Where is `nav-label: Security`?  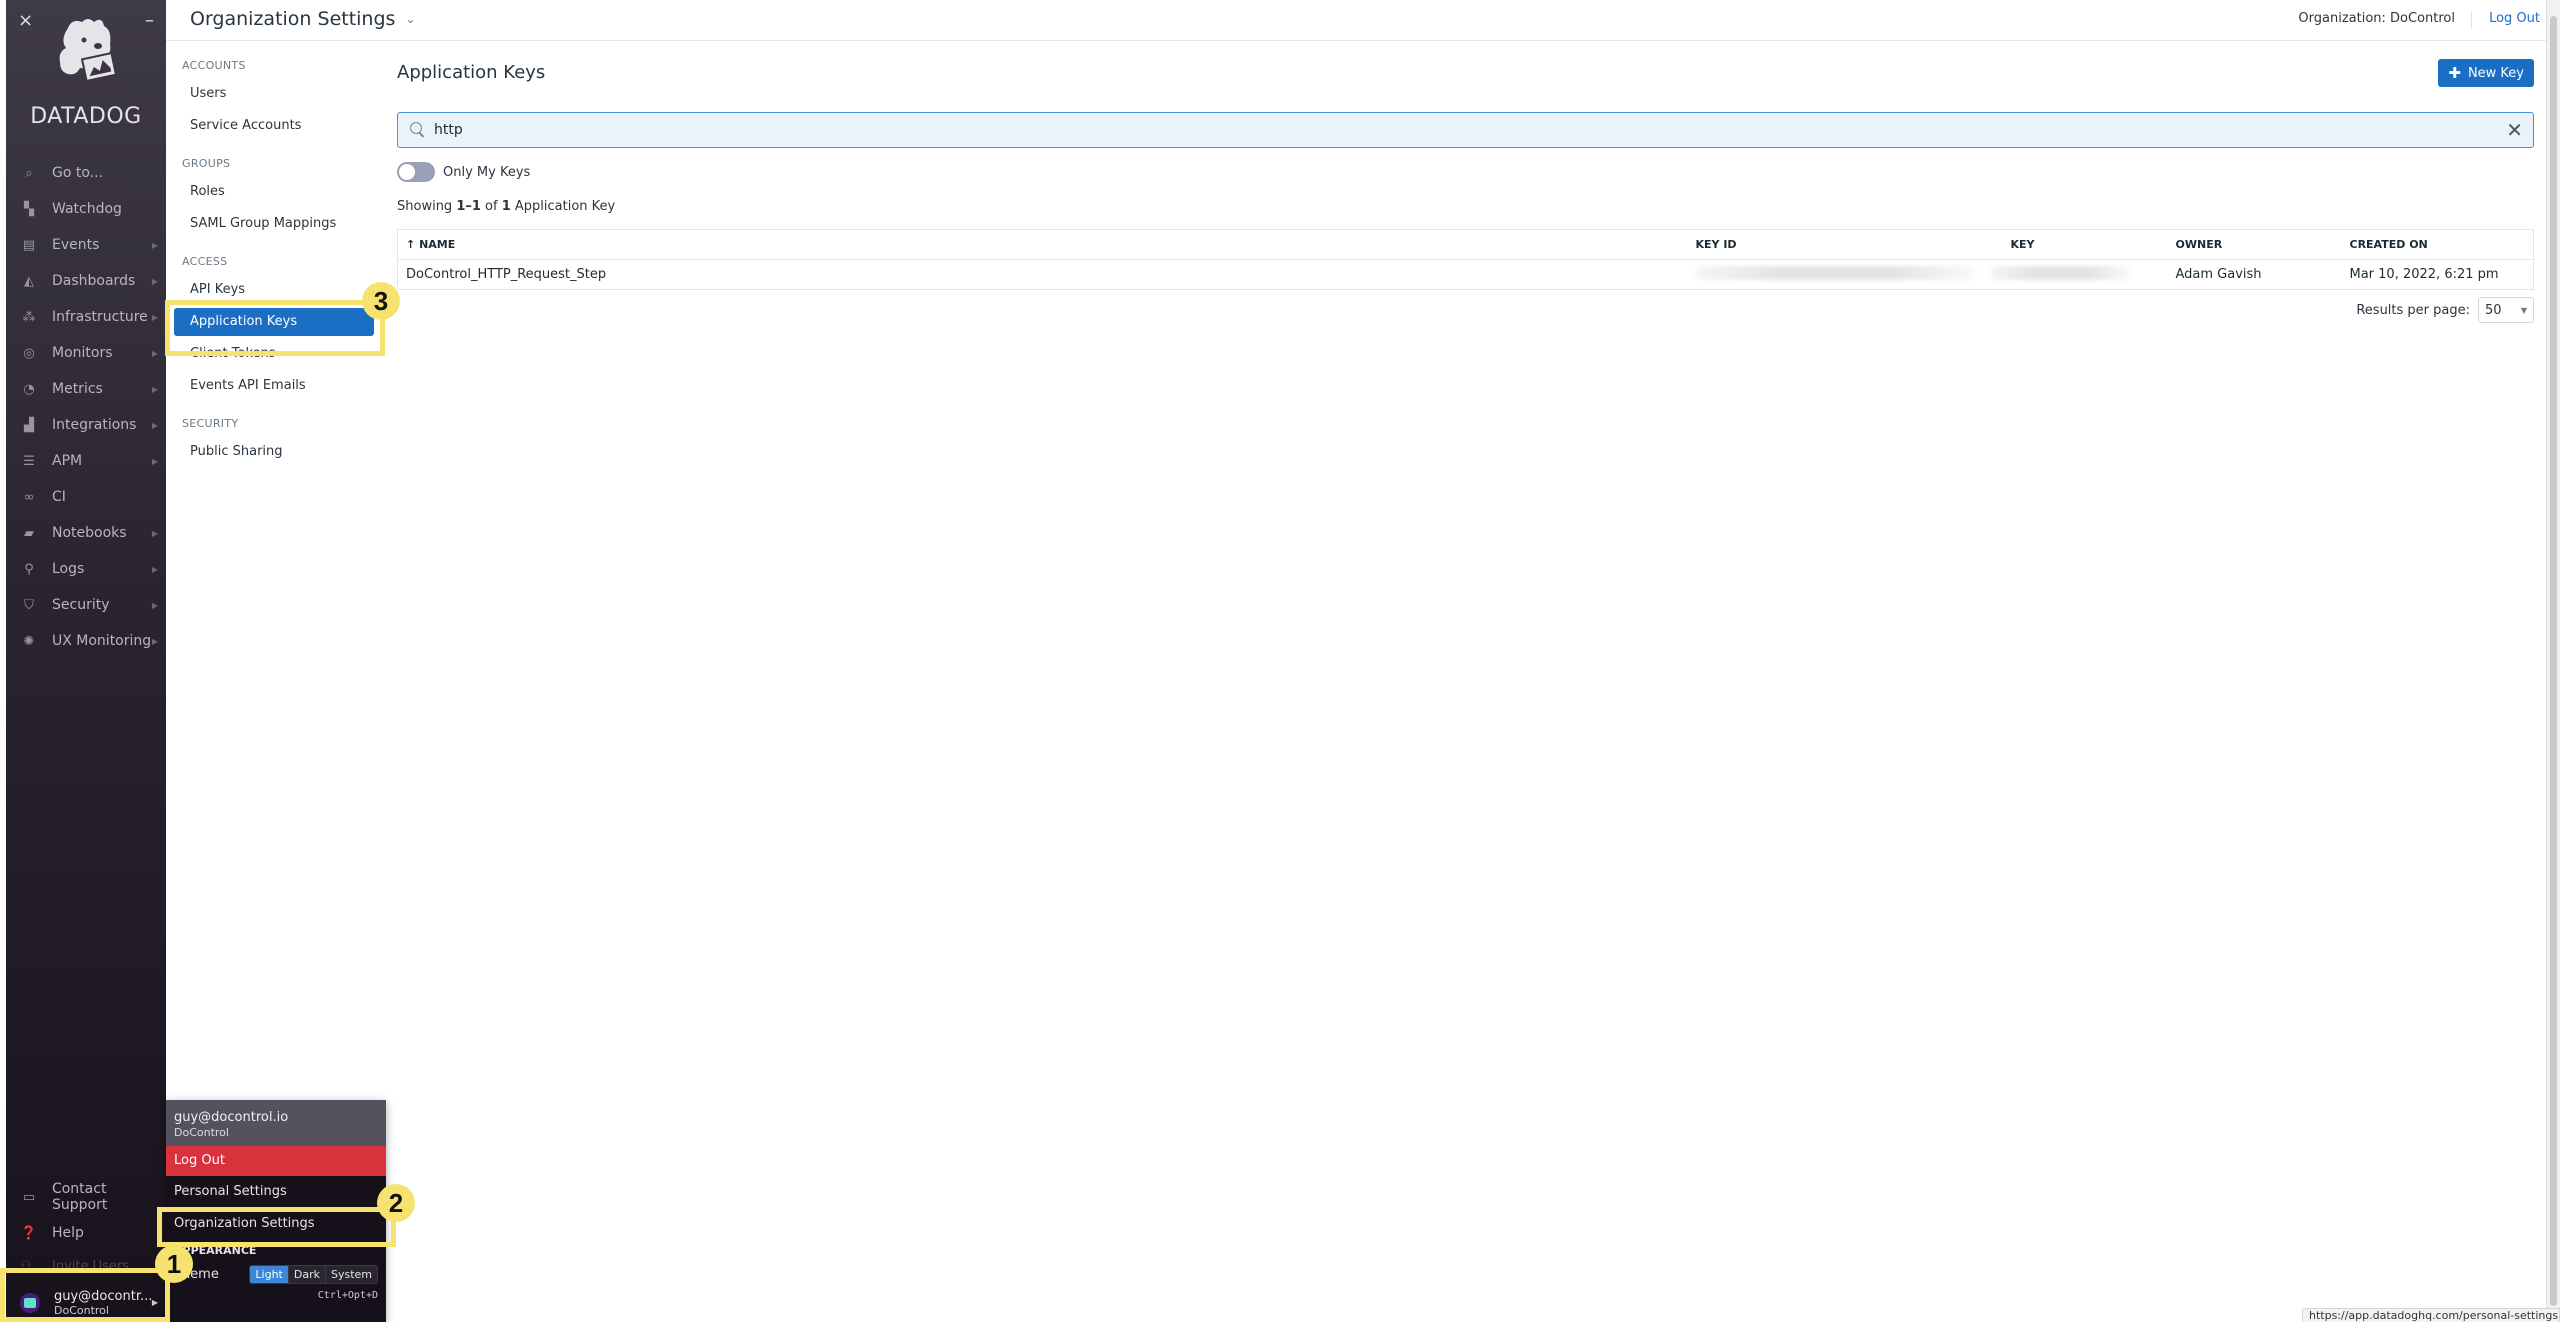
nav-label: Security is located at coordinates (81, 605).